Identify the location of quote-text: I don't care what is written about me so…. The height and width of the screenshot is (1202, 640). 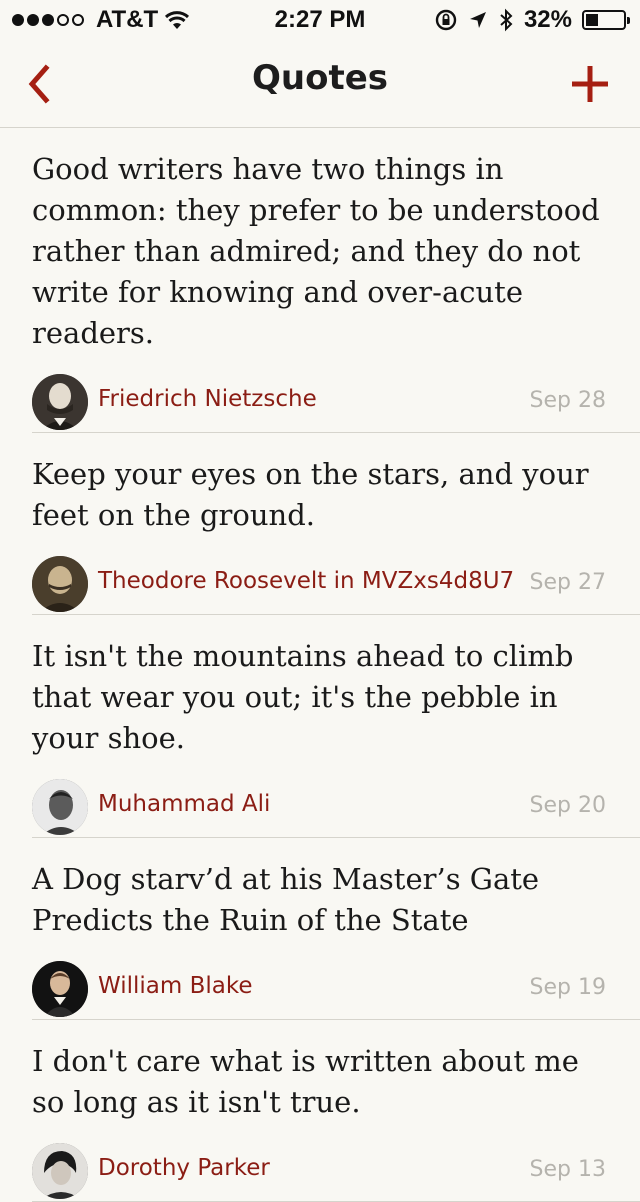
(305, 1081).